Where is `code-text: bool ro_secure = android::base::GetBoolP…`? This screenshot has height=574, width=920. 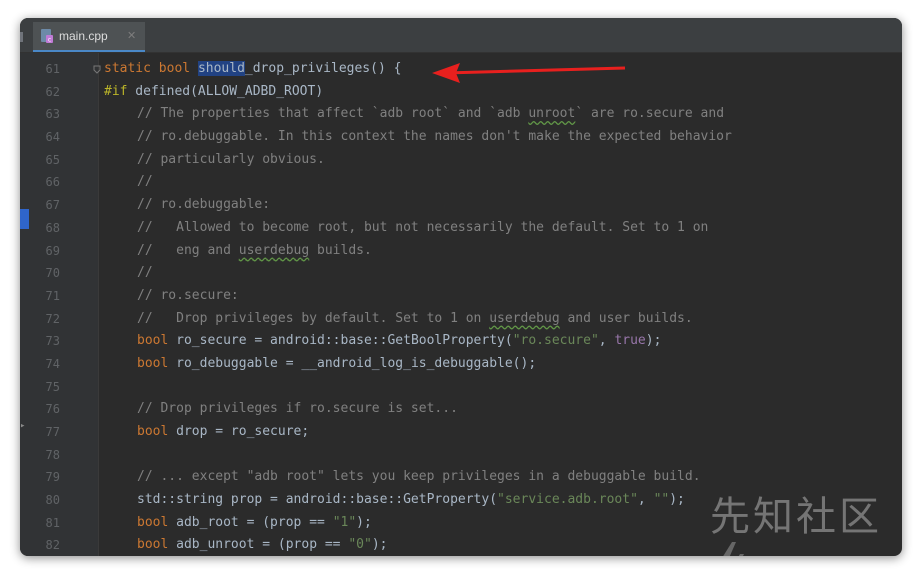 code-text: bool ro_secure = android::base::GetBoolP… is located at coordinates (399, 341).